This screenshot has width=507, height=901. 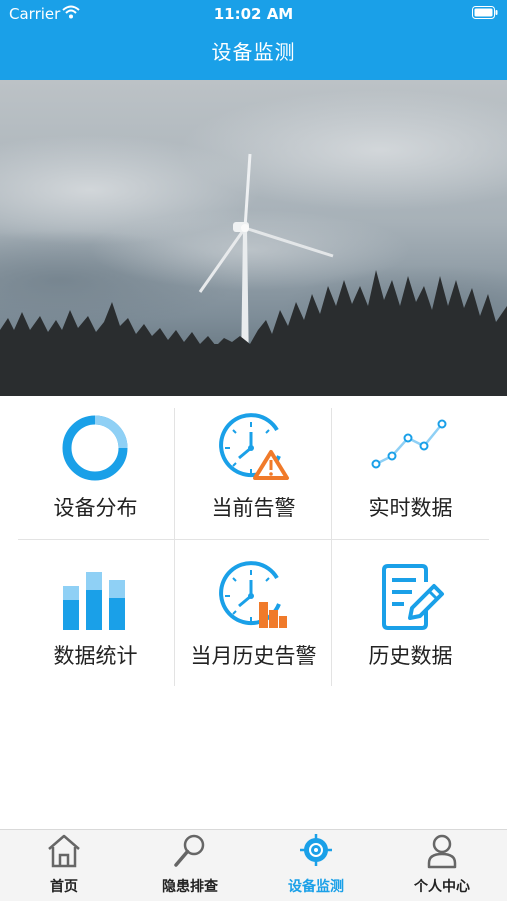 I want to click on menu-item-label: 历史数据, so click(x=410, y=656).